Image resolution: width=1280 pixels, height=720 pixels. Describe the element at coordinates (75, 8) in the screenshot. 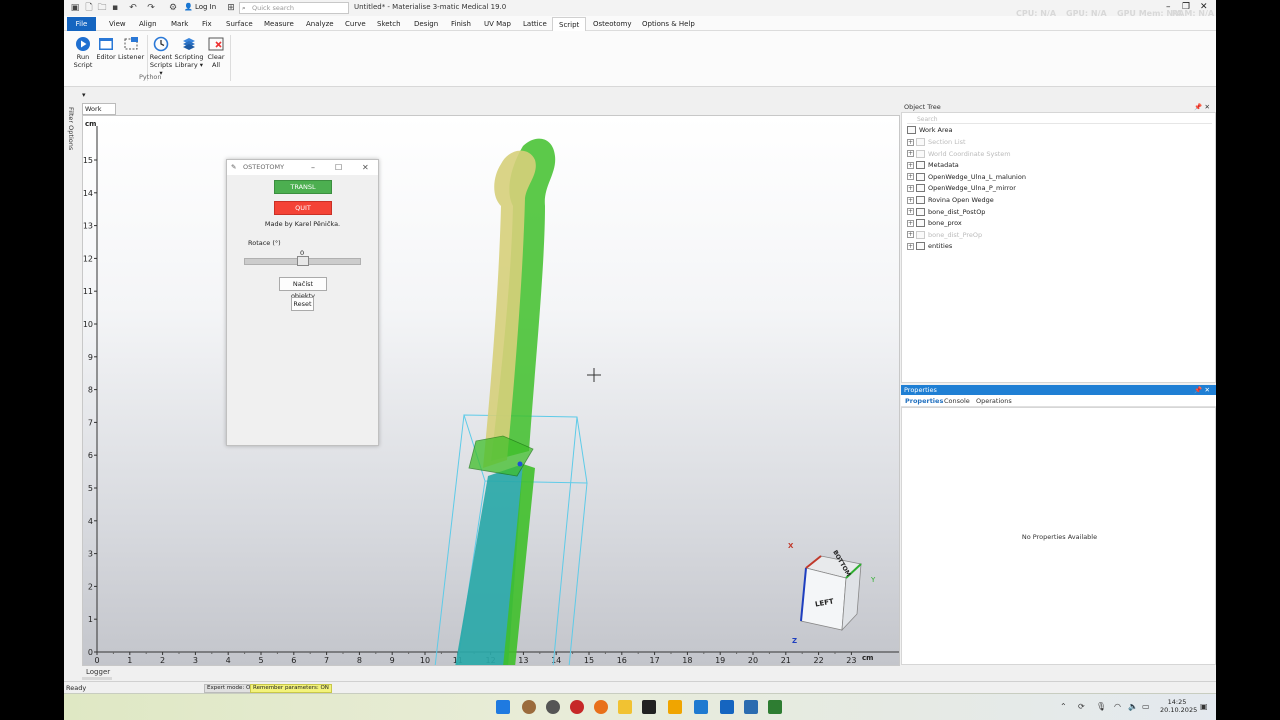

I see `app-logo-icon: ▣` at that location.